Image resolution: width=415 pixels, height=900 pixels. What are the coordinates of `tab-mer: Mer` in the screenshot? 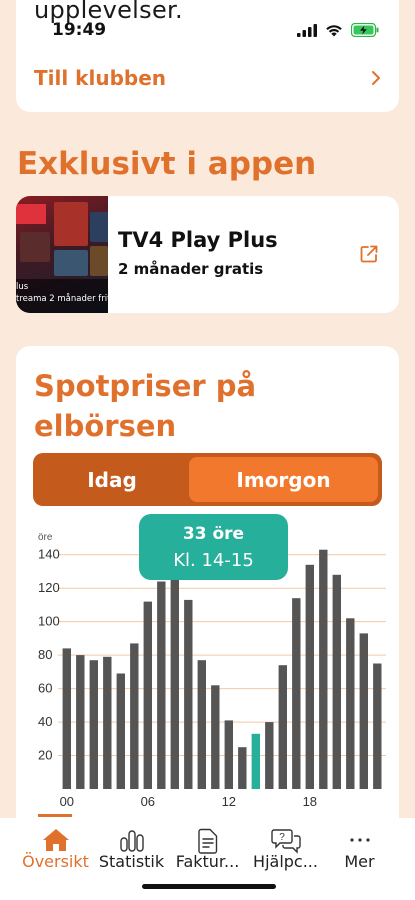 It's located at (359, 849).